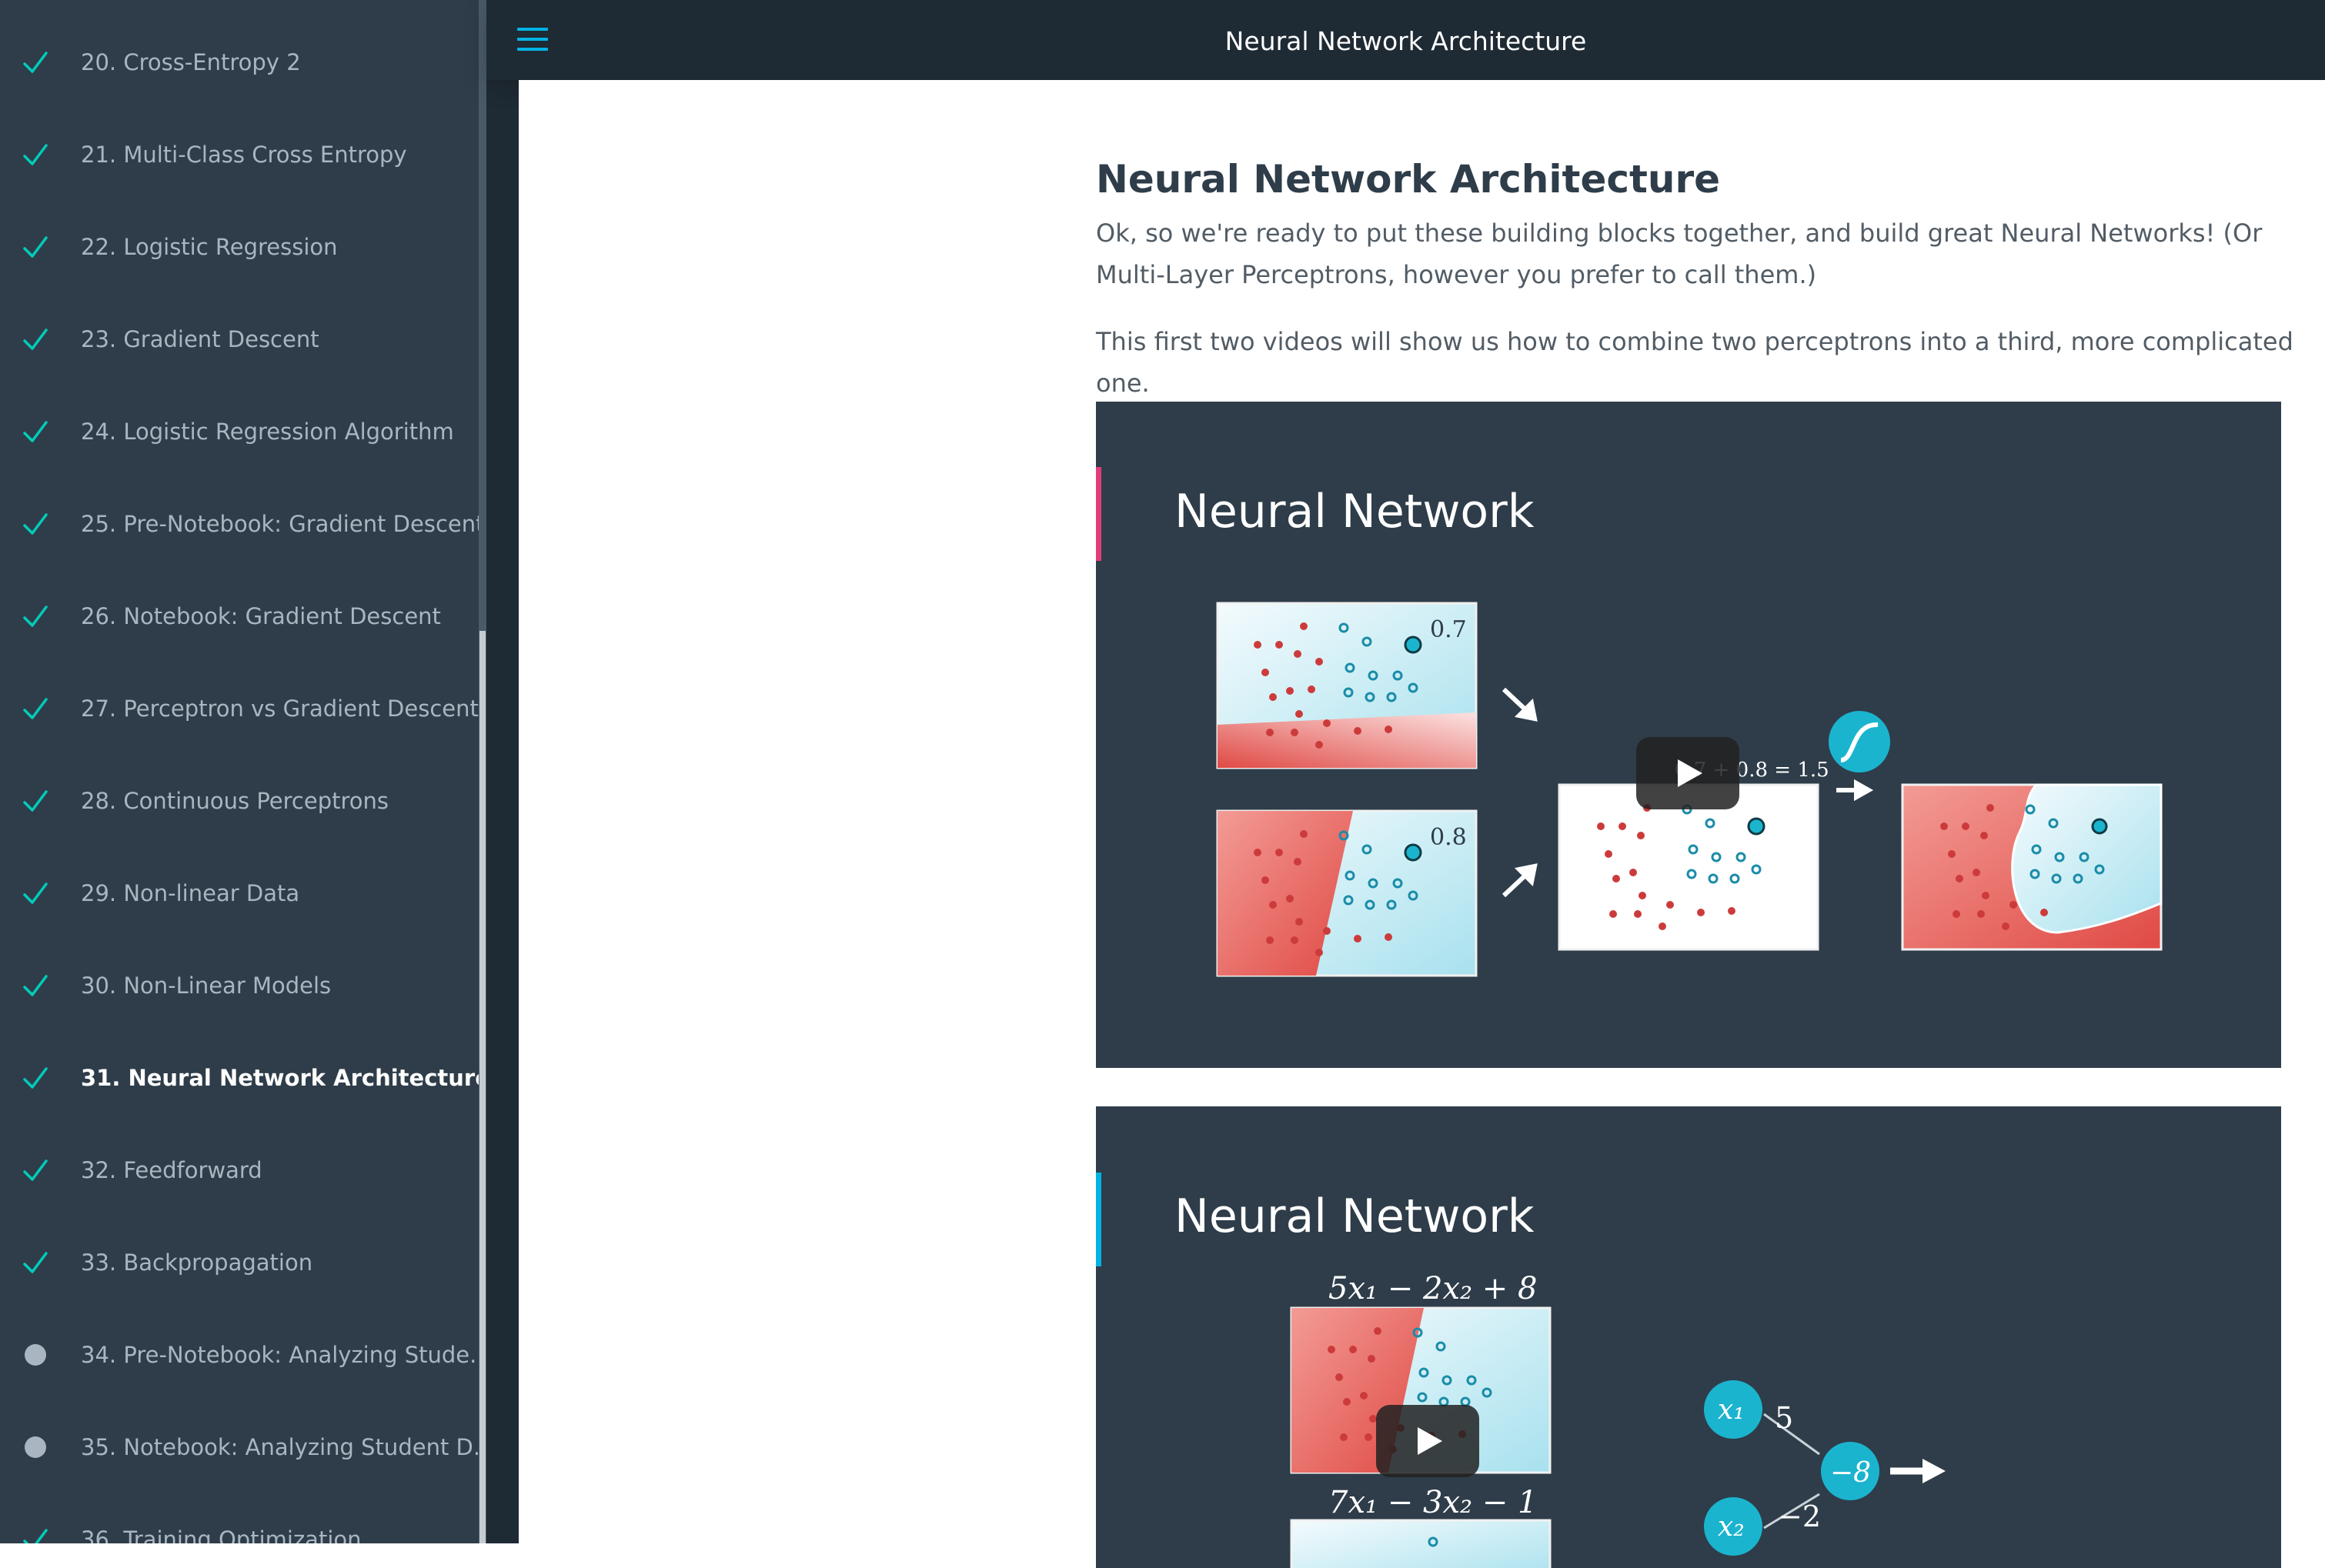  What do you see at coordinates (1799, 1517) in the screenshot?
I see `svg-text: −2` at bounding box center [1799, 1517].